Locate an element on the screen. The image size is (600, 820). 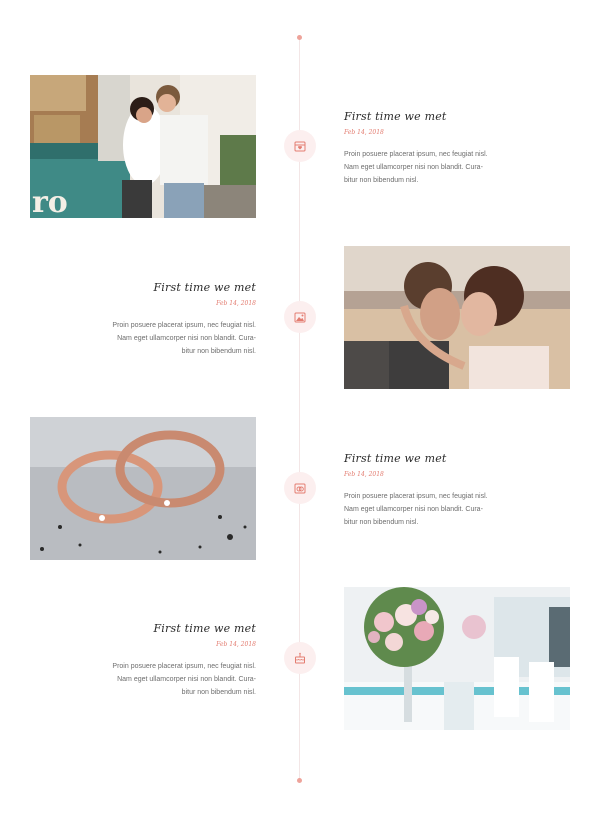
wedding-rings-photo is located at coordinates (143, 488).